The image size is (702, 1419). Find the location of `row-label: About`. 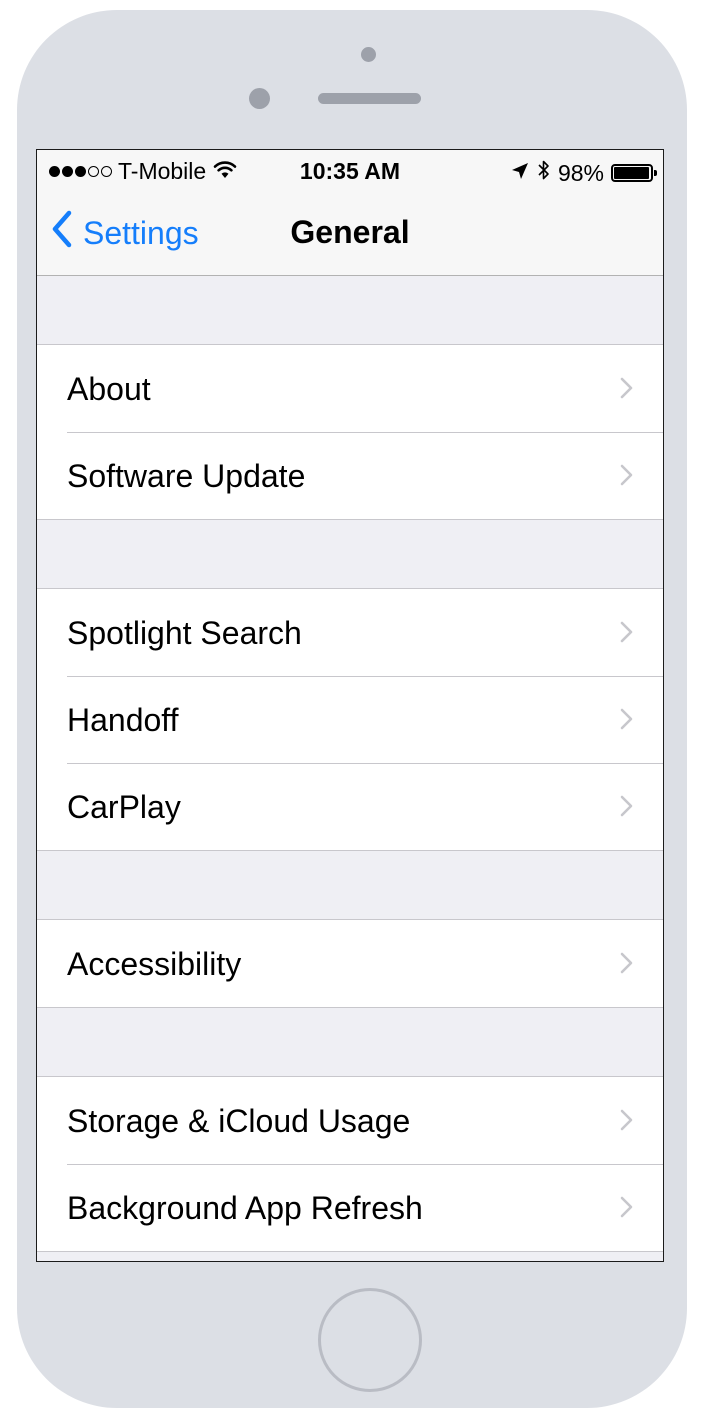

row-label: About is located at coordinates (109, 389).